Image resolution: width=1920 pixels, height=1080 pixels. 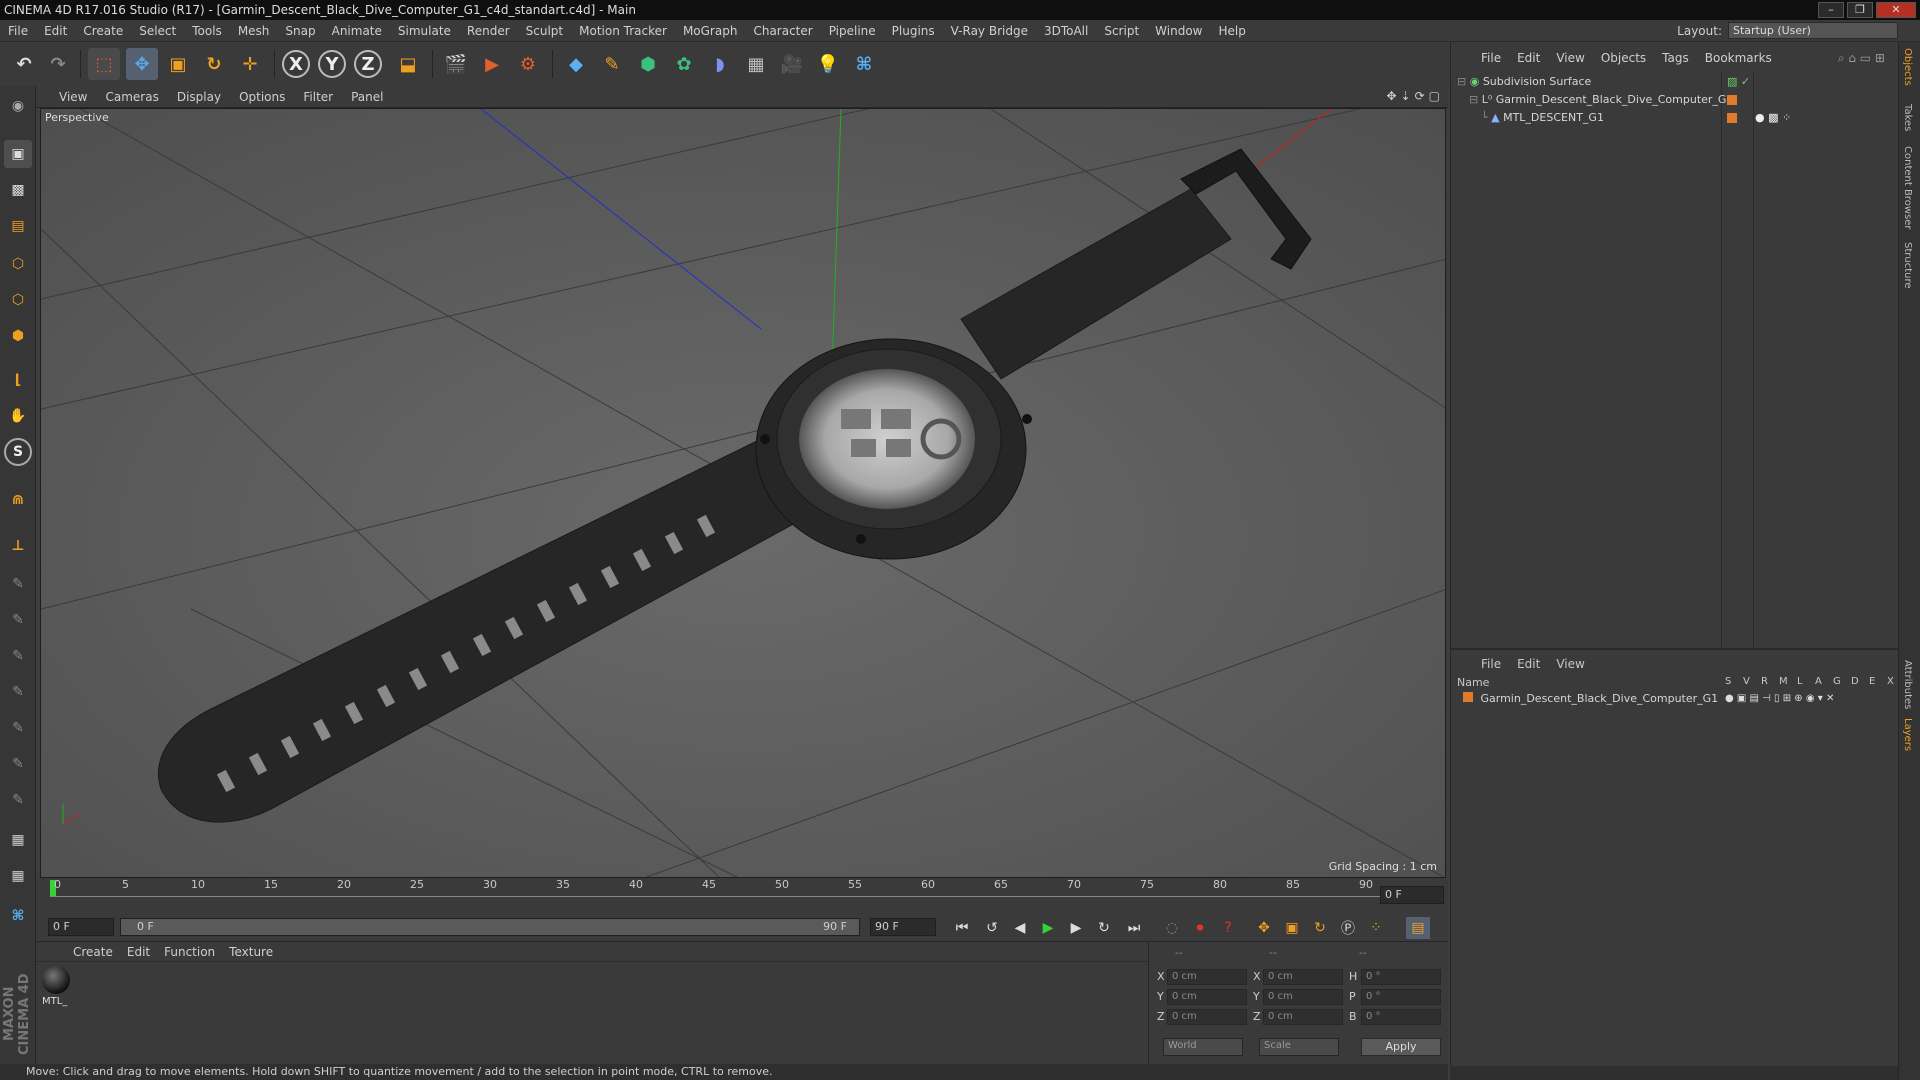 What do you see at coordinates (828, 64) in the screenshot?
I see `light-icon: 💡` at bounding box center [828, 64].